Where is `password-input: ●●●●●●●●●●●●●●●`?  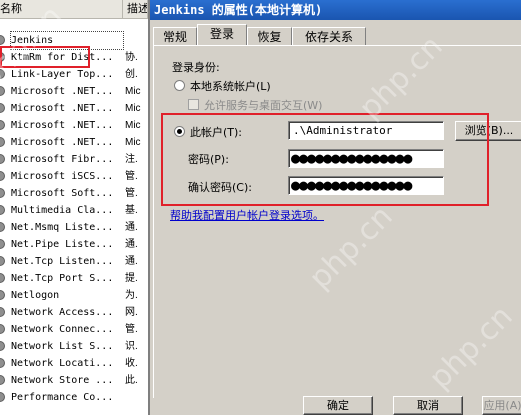
password-input: ●●●●●●●●●●●●●●● is located at coordinates (366, 158).